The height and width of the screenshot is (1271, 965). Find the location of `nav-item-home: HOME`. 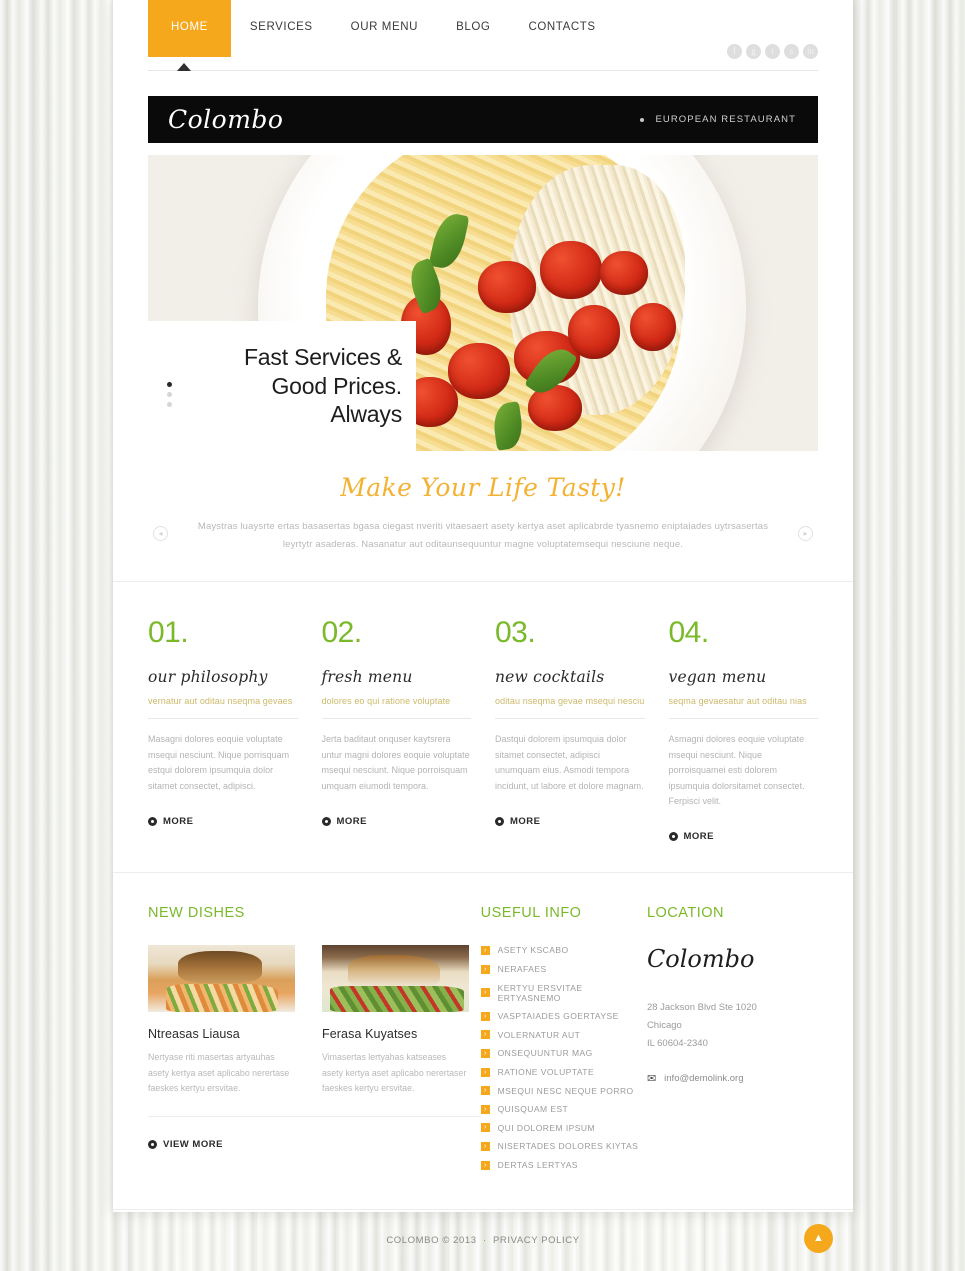

nav-item-home: HOME is located at coordinates (189, 28).